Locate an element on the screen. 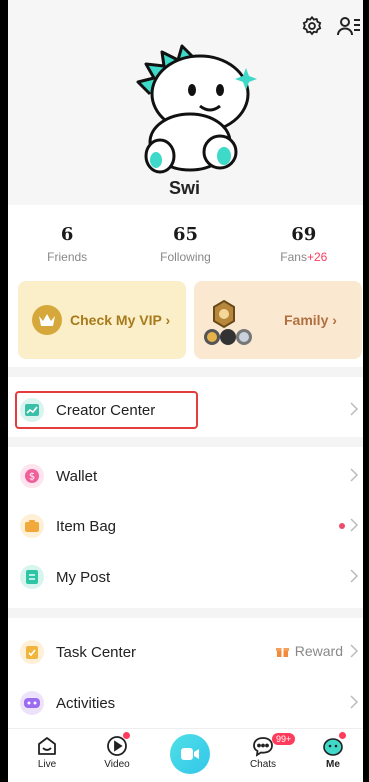 The image size is (369, 782). record-video-button is located at coordinates (190, 754).